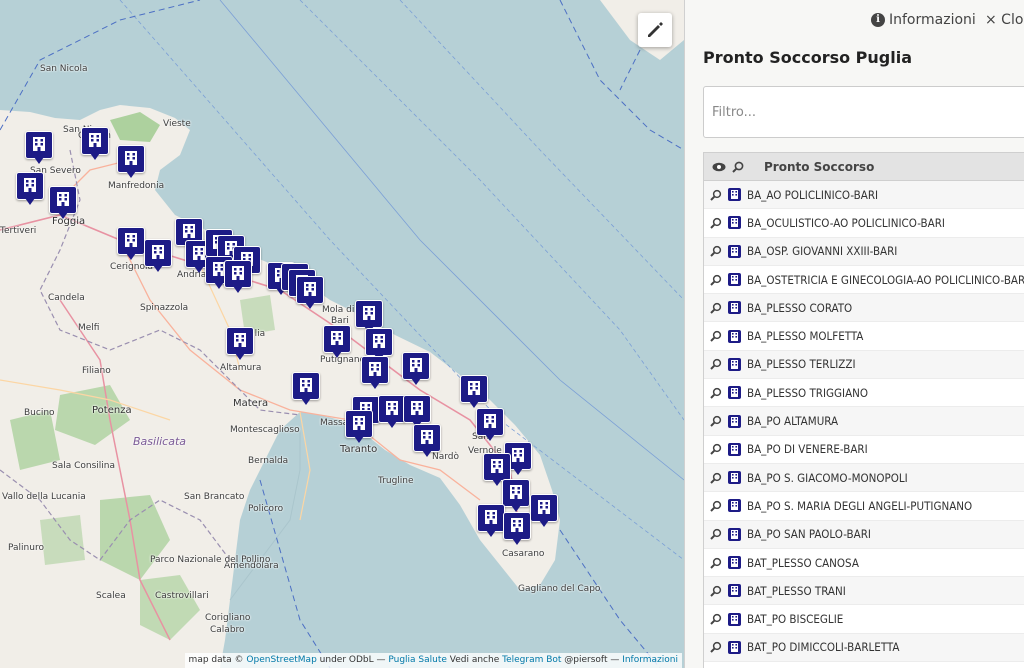  Describe the element at coordinates (1004, 20) in the screenshot. I see `close-button: × Close` at that location.